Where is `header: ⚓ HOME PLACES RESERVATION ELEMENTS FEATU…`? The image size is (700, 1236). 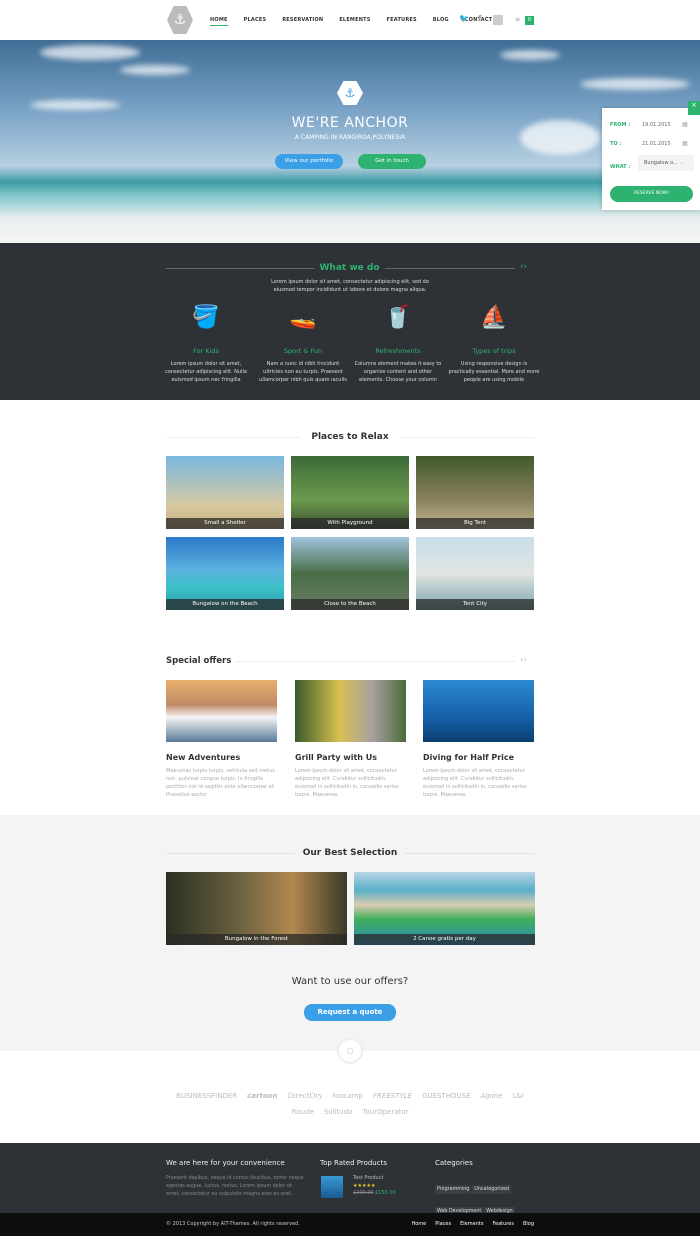
header: ⚓ HOME PLACES RESERVATION ELEMENTS FEATU… is located at coordinates (350, 20).